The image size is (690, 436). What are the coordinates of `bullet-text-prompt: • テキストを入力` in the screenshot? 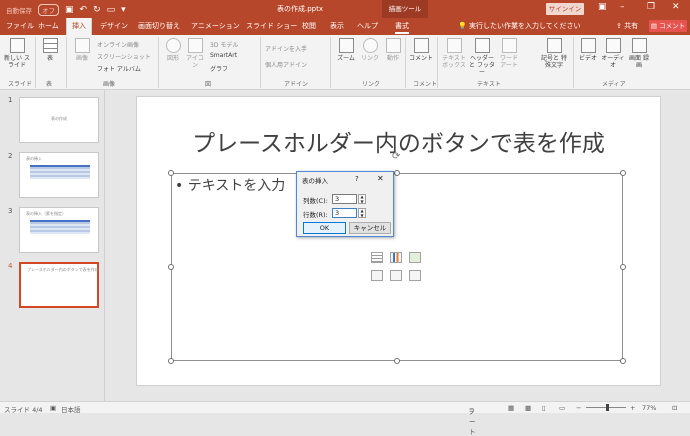 It's located at (230, 185).